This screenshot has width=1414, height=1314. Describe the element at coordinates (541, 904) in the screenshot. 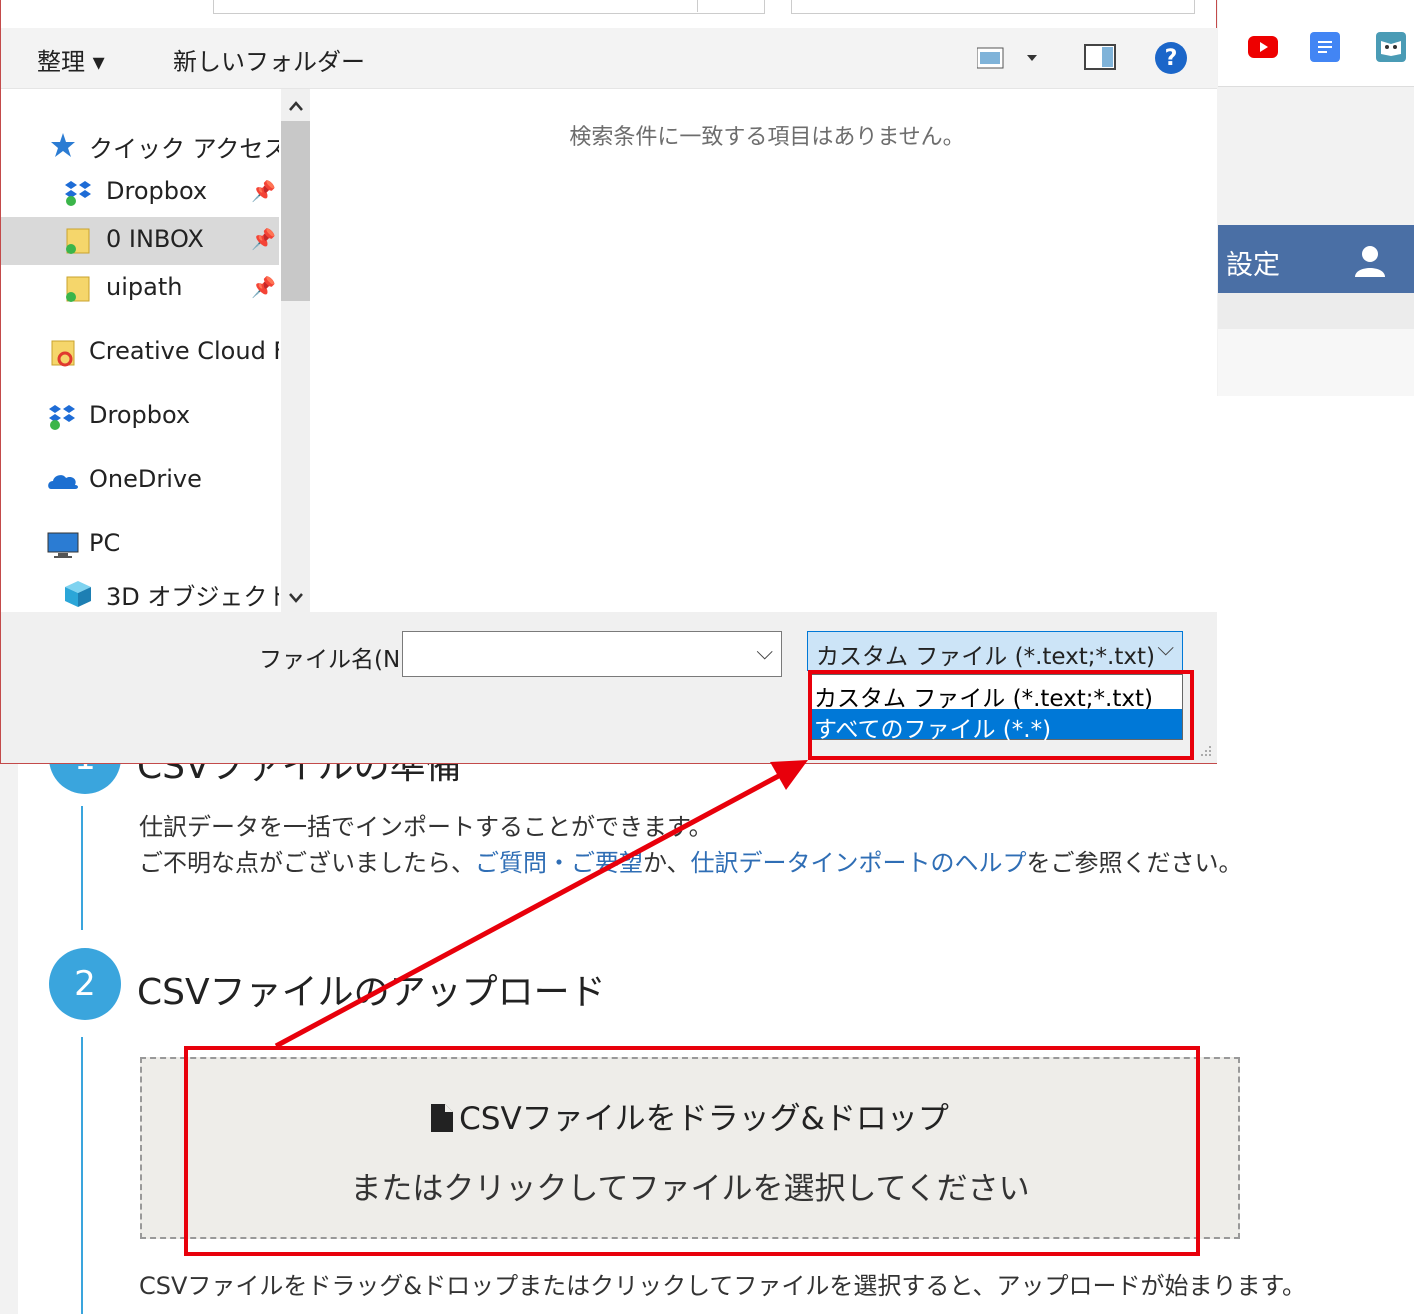

I see `annotation-arrow` at that location.